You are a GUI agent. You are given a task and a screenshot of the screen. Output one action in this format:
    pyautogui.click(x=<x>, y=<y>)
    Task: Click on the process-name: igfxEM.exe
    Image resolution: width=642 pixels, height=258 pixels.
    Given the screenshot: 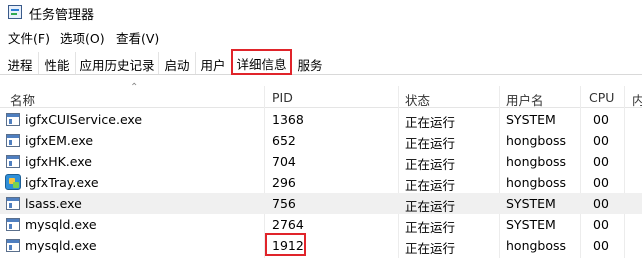 What is the action you would take?
    pyautogui.click(x=59, y=140)
    